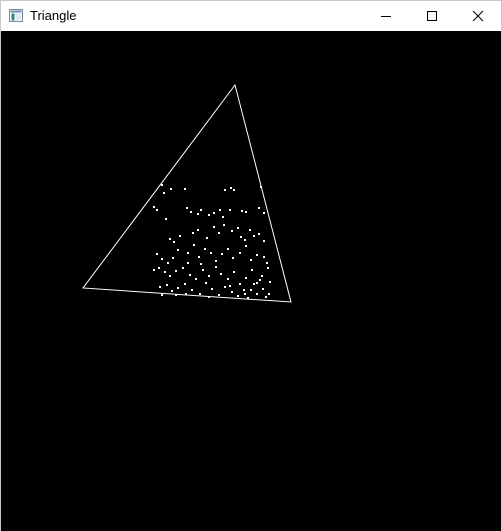  I want to click on point-cloud, so click(212, 241).